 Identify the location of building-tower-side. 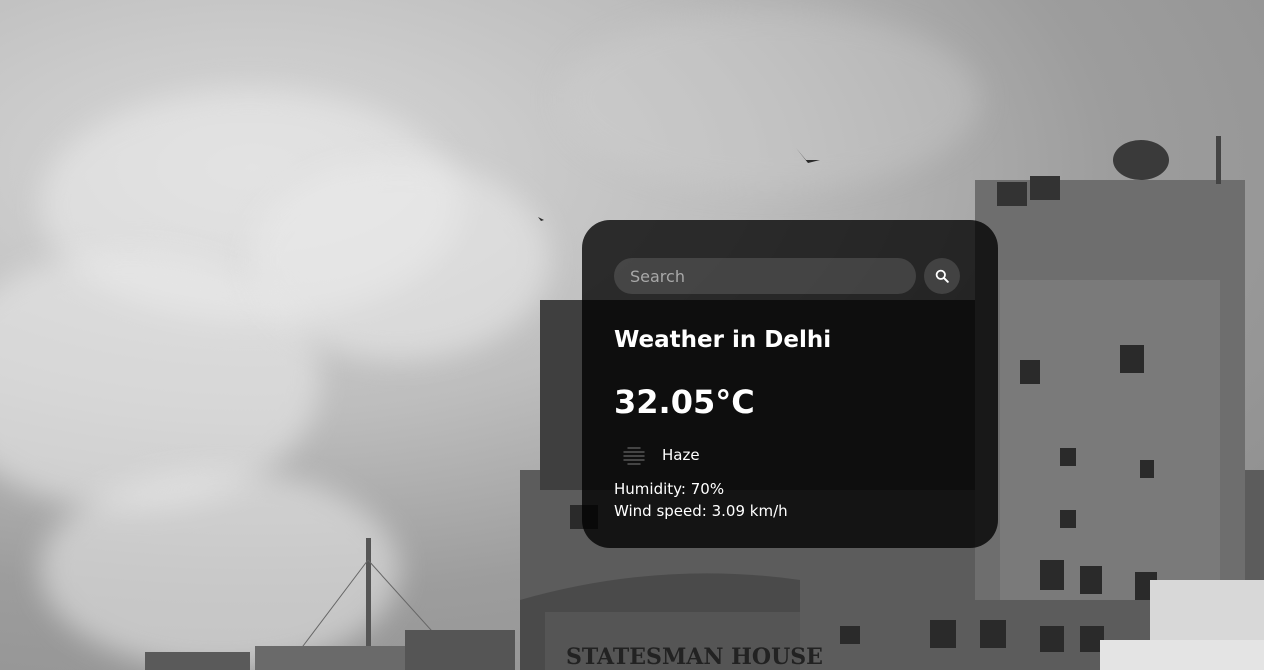
(1110, 440).